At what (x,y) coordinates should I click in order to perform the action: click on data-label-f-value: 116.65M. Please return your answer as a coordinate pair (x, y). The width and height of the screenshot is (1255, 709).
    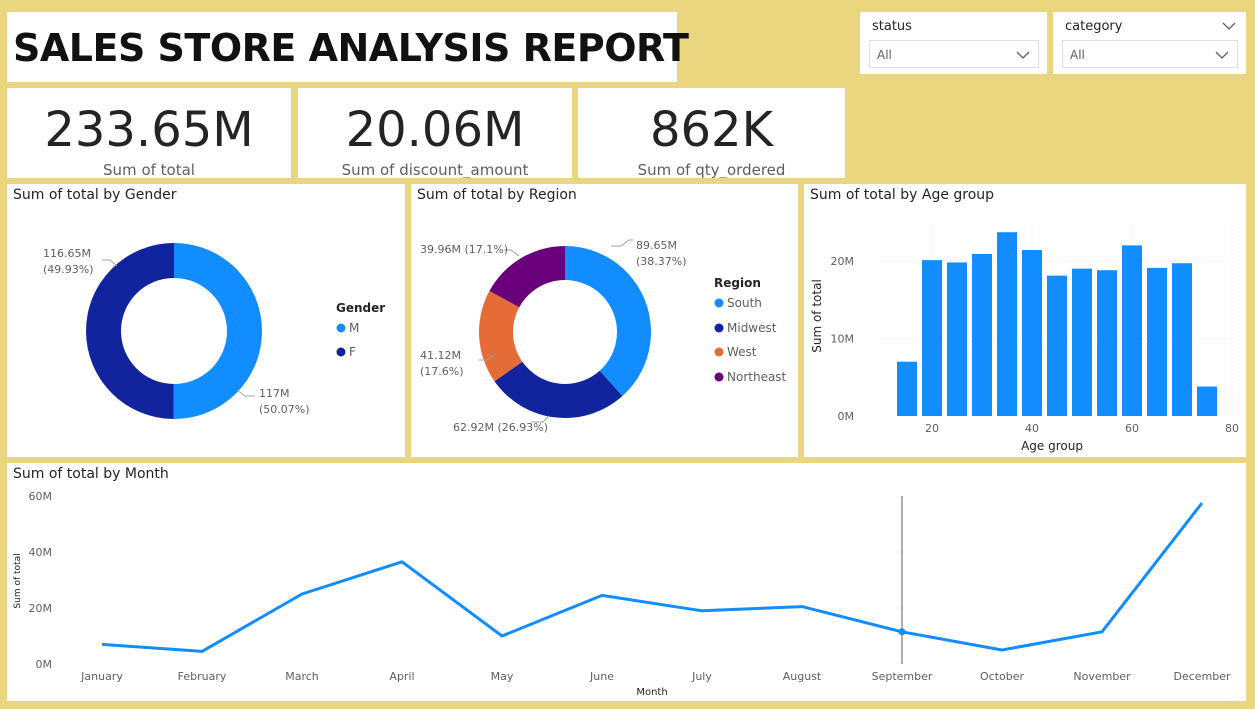
    Looking at the image, I should click on (67, 253).